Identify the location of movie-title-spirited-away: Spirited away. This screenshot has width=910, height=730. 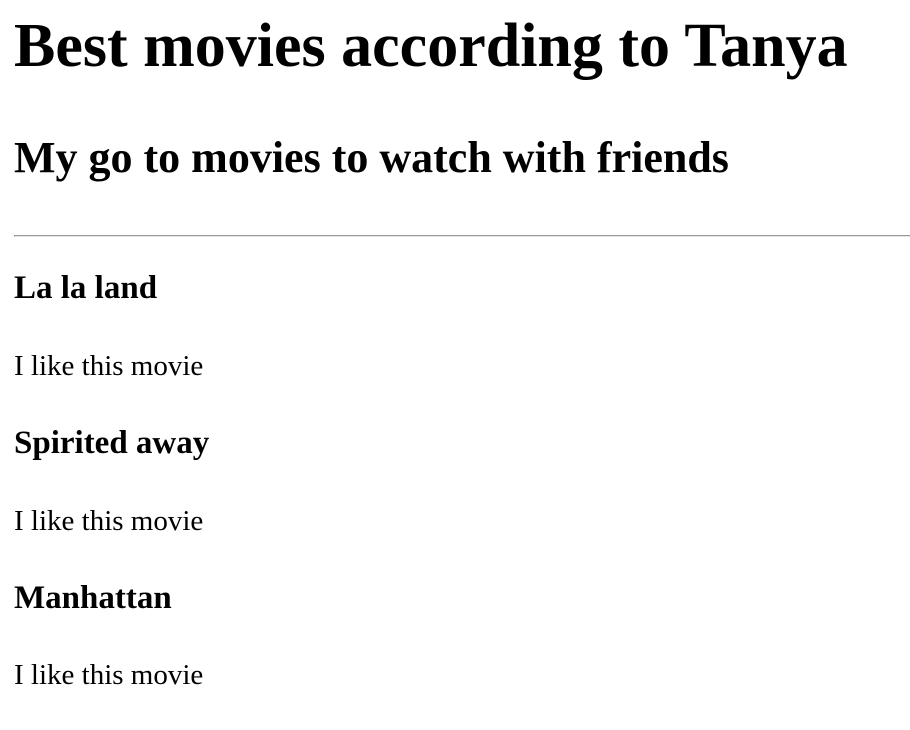
(112, 443).